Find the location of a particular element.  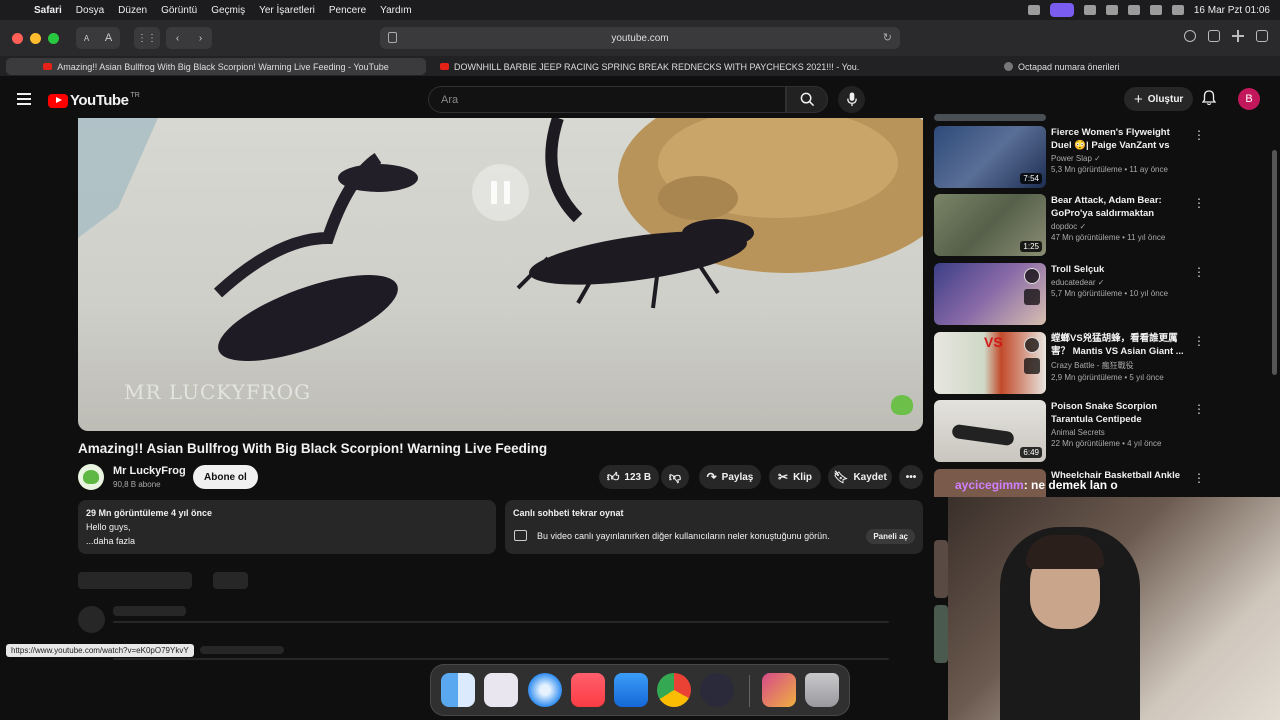

rec-channel: Power Slap ✓ is located at coordinates (1118, 158).